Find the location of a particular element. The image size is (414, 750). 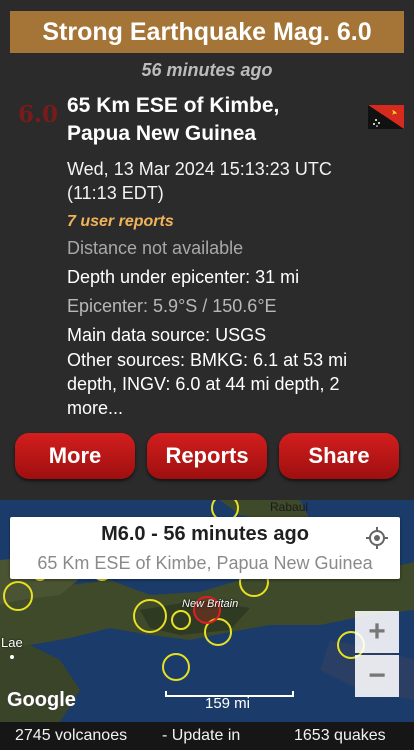

datetime-utc: Wed, 13 Mar 2024 15:13:23 UTC is located at coordinates (199, 169).